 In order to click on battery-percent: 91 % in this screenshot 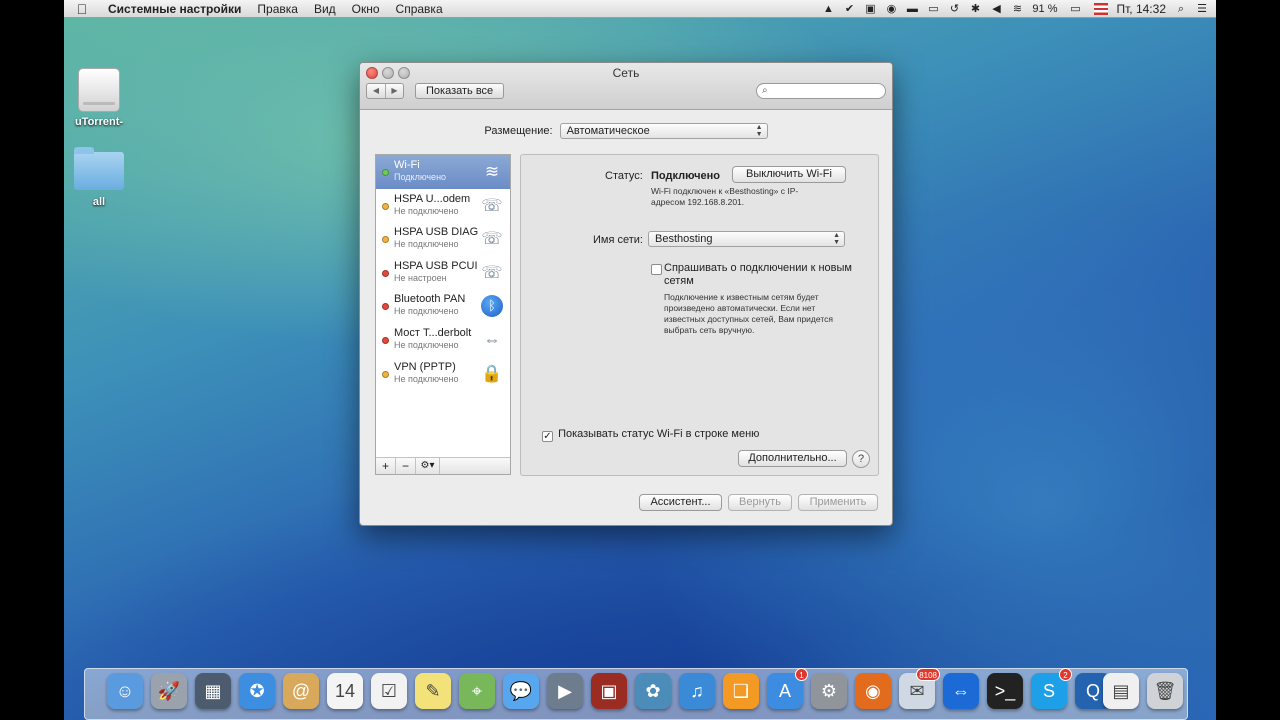, I will do `click(1044, 9)`.